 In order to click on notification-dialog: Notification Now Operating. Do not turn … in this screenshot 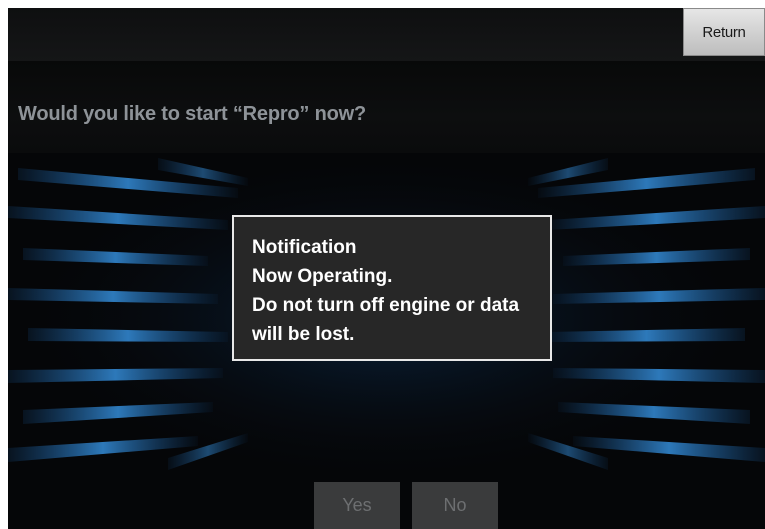, I will do `click(392, 288)`.